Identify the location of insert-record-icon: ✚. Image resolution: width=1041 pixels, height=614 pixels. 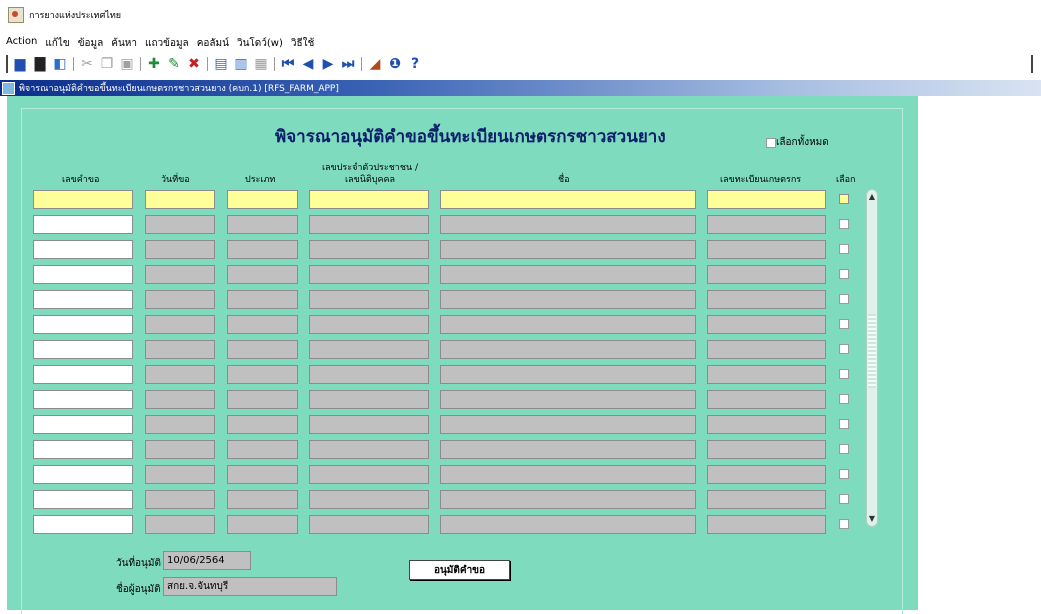
(154, 64).